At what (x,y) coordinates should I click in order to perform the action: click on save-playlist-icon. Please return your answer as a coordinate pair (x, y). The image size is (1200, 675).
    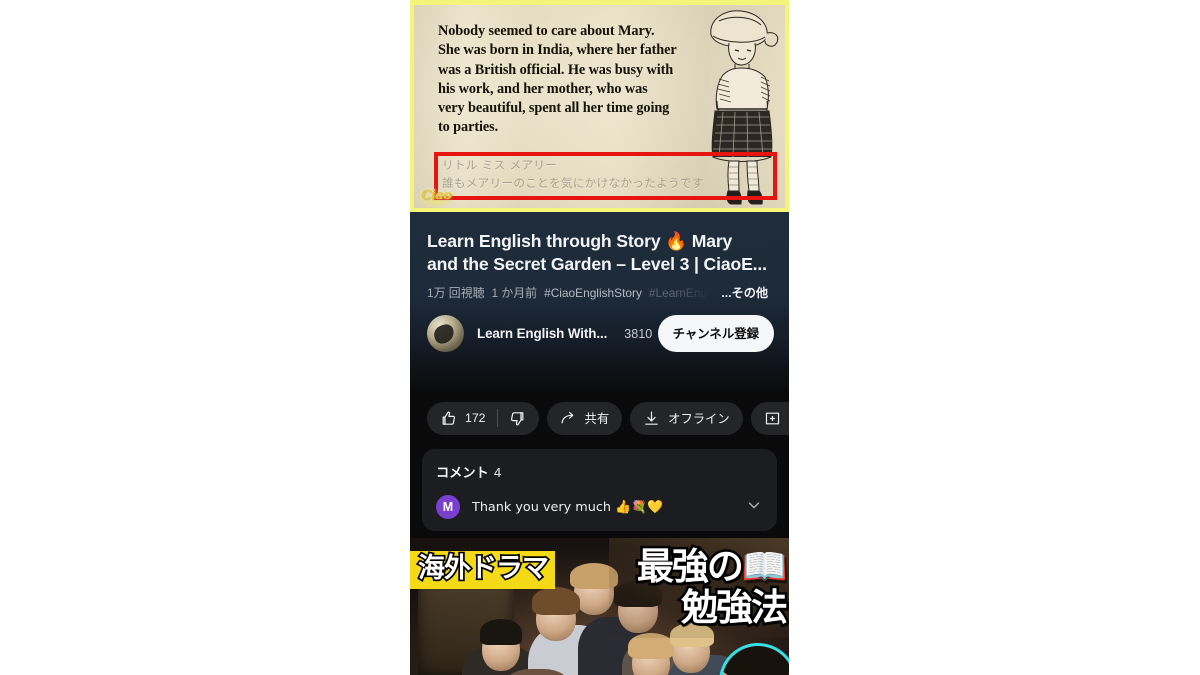
    Looking at the image, I should click on (772, 418).